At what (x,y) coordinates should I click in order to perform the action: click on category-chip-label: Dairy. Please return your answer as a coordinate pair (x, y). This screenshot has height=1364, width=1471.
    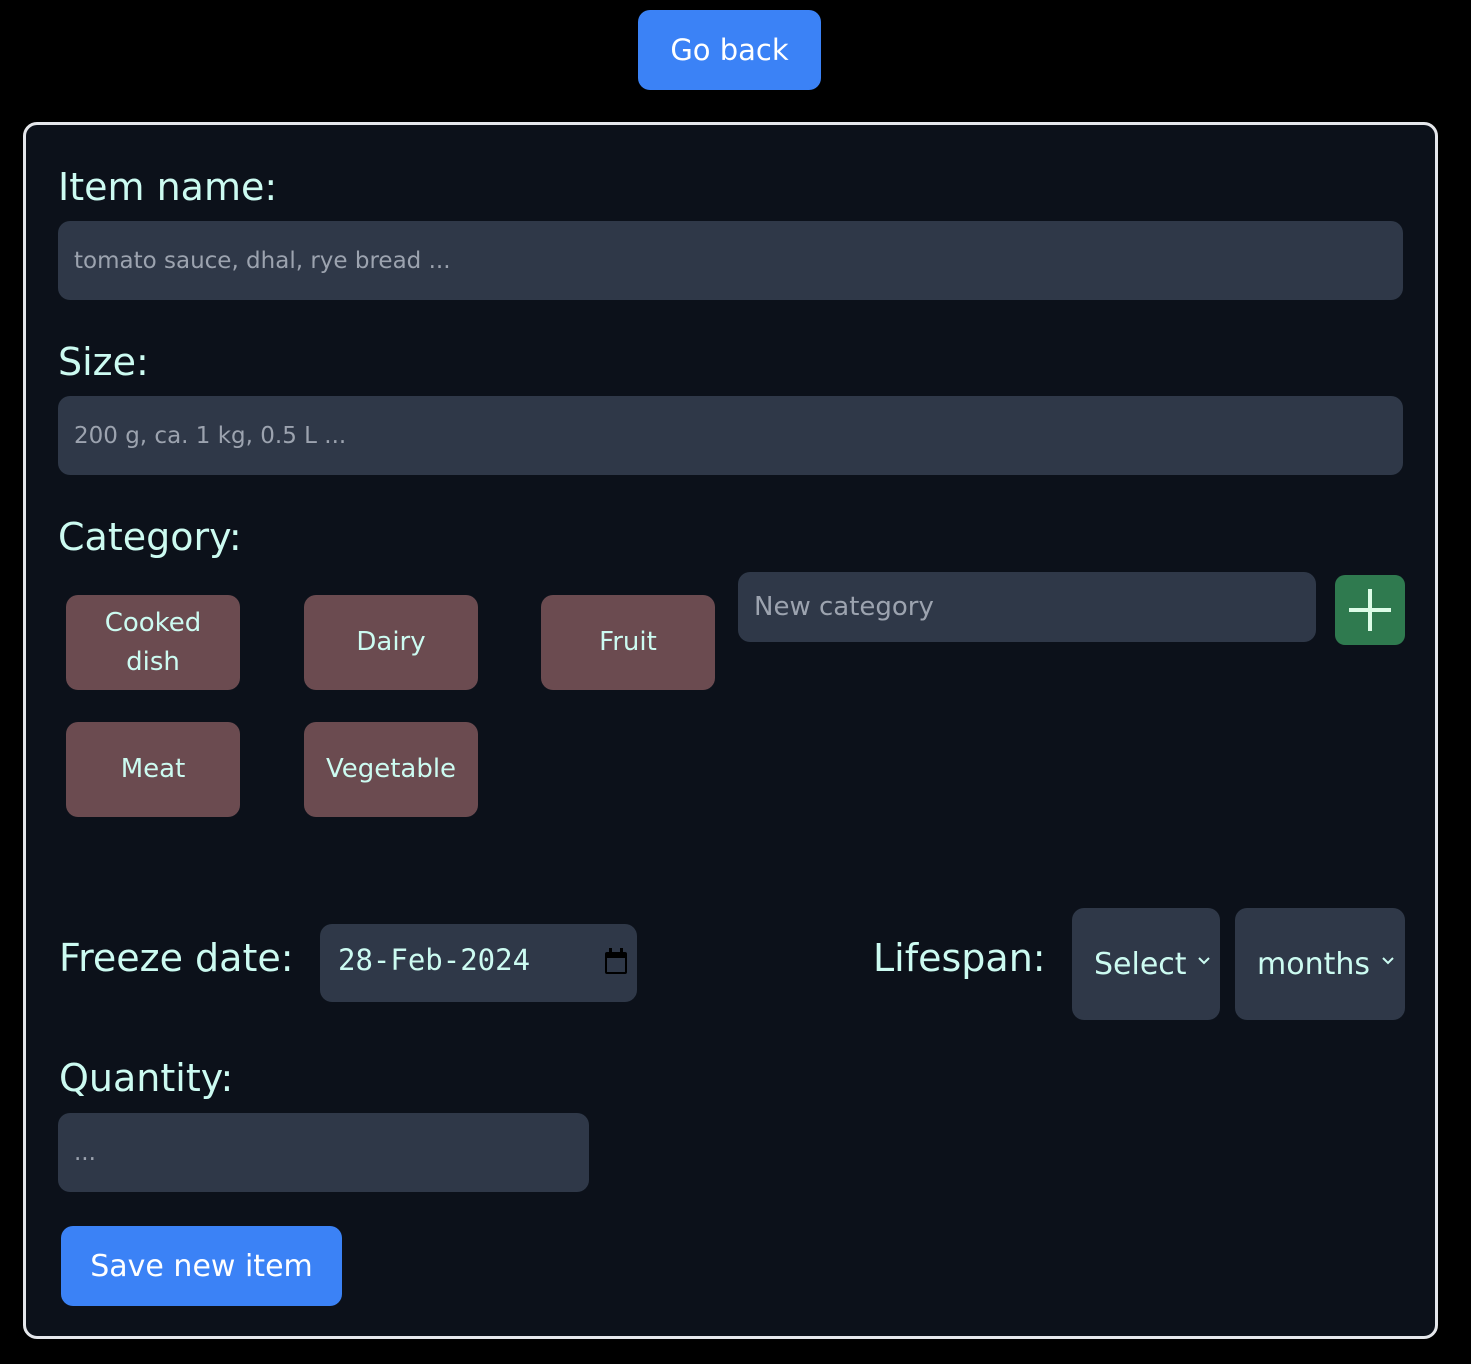
    Looking at the image, I should click on (391, 642).